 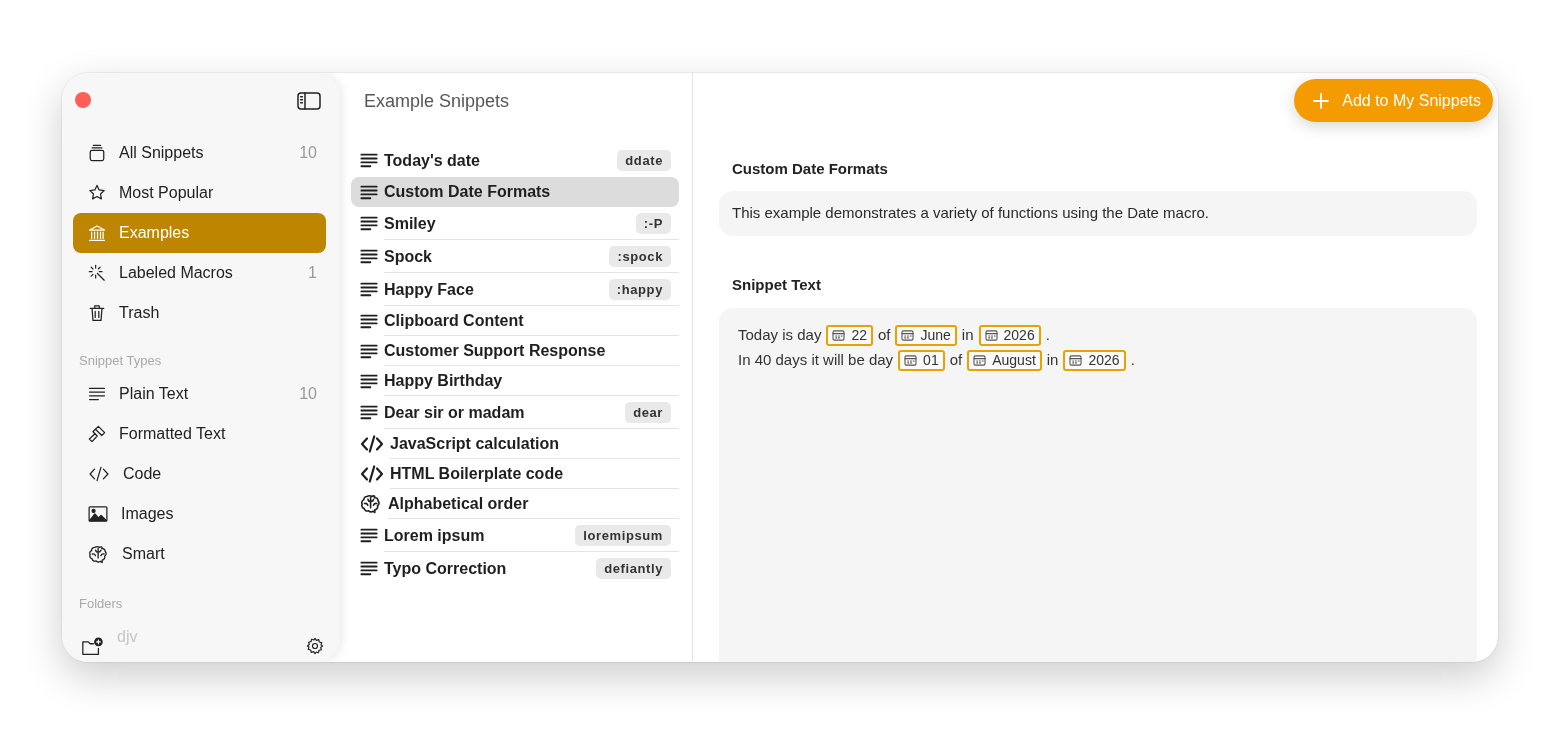 I want to click on detail-title: Custom Date Formats, so click(x=810, y=169).